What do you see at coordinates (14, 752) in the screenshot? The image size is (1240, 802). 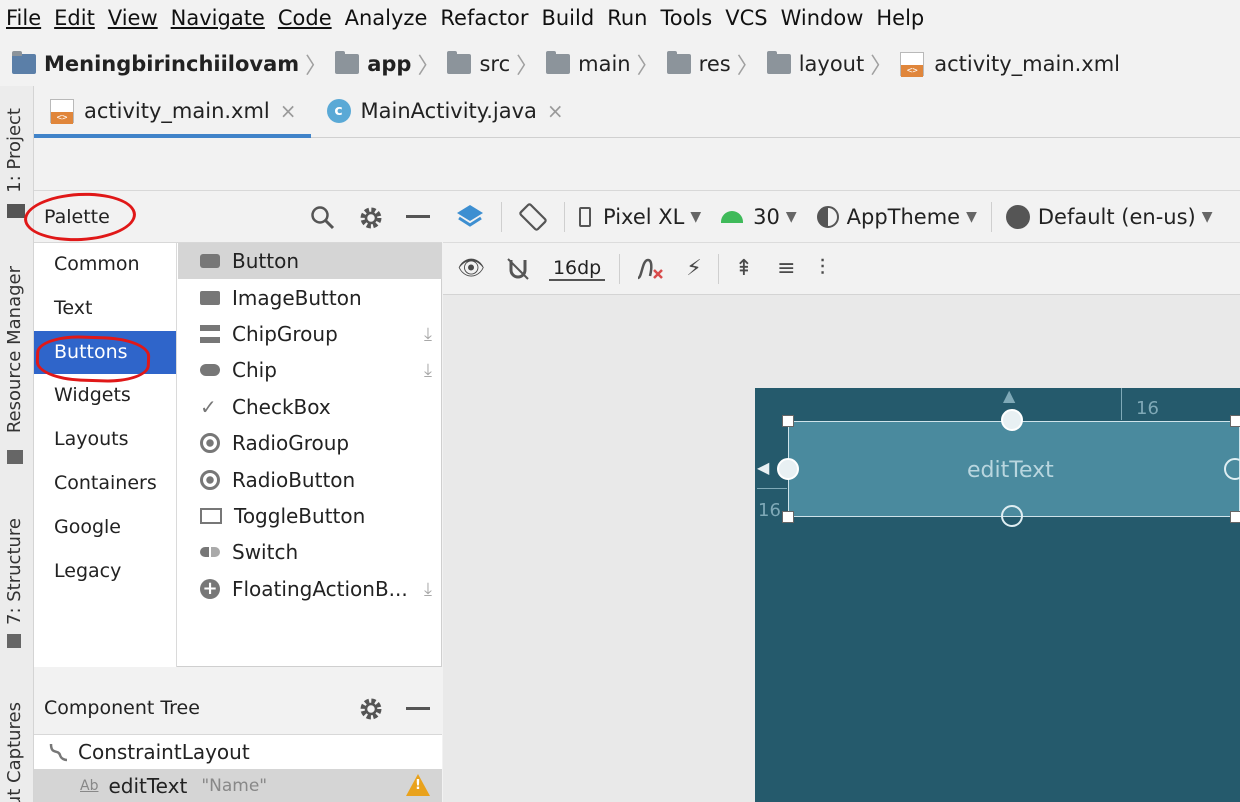 I see `captures-tool-button: ut Captures` at bounding box center [14, 752].